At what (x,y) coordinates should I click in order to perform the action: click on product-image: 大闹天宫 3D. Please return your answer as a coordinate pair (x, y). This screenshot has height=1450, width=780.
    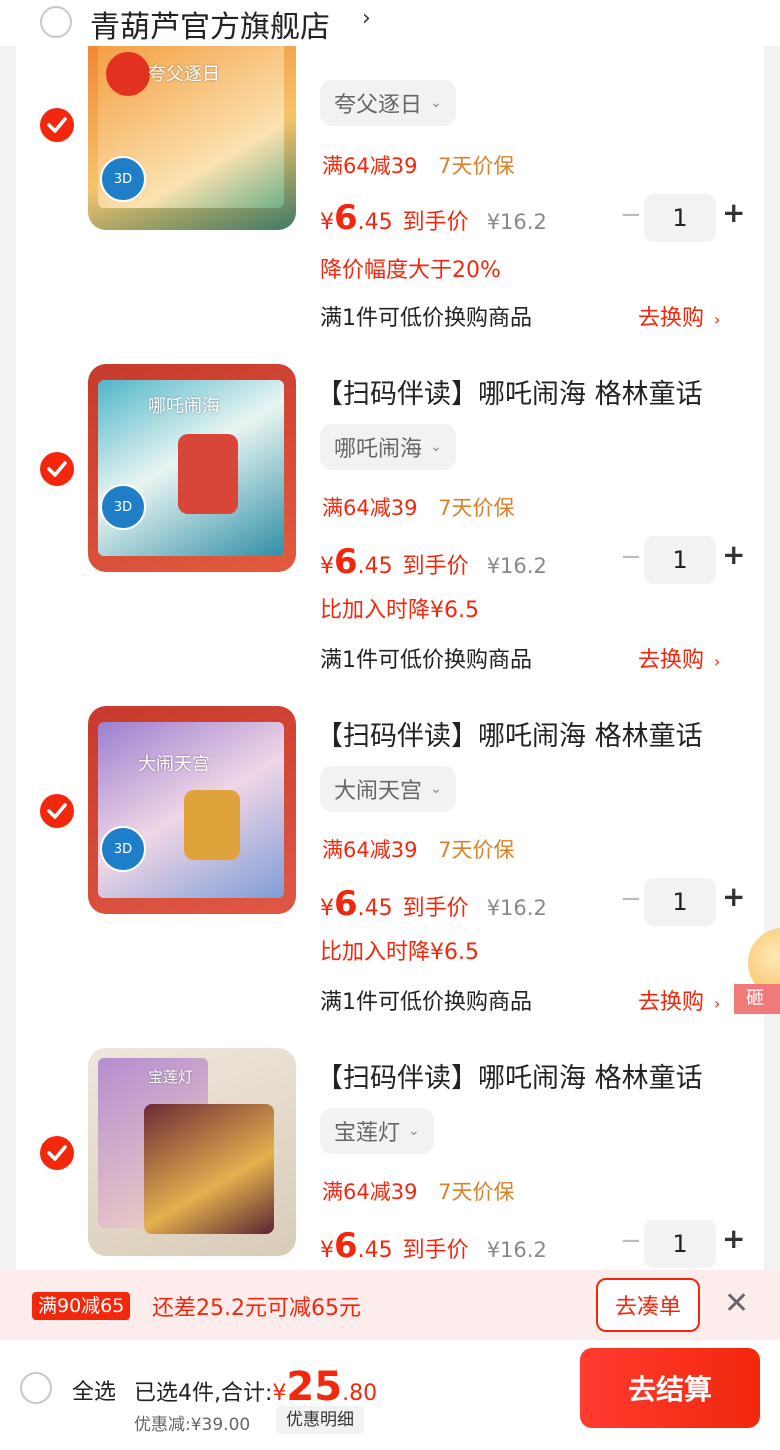
    Looking at the image, I should click on (192, 810).